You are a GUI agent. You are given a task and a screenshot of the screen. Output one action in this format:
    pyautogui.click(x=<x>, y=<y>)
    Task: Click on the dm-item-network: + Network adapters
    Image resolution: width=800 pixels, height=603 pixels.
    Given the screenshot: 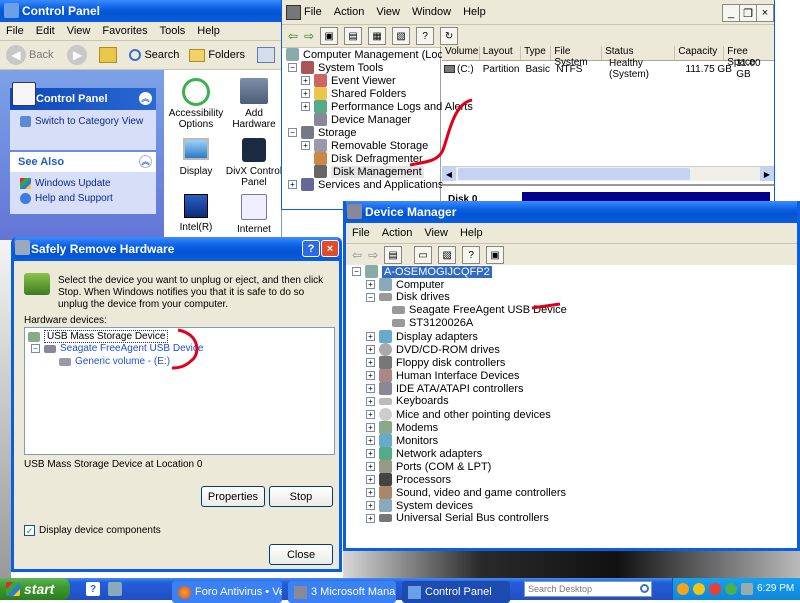 What is the action you would take?
    pyautogui.click(x=424, y=453)
    